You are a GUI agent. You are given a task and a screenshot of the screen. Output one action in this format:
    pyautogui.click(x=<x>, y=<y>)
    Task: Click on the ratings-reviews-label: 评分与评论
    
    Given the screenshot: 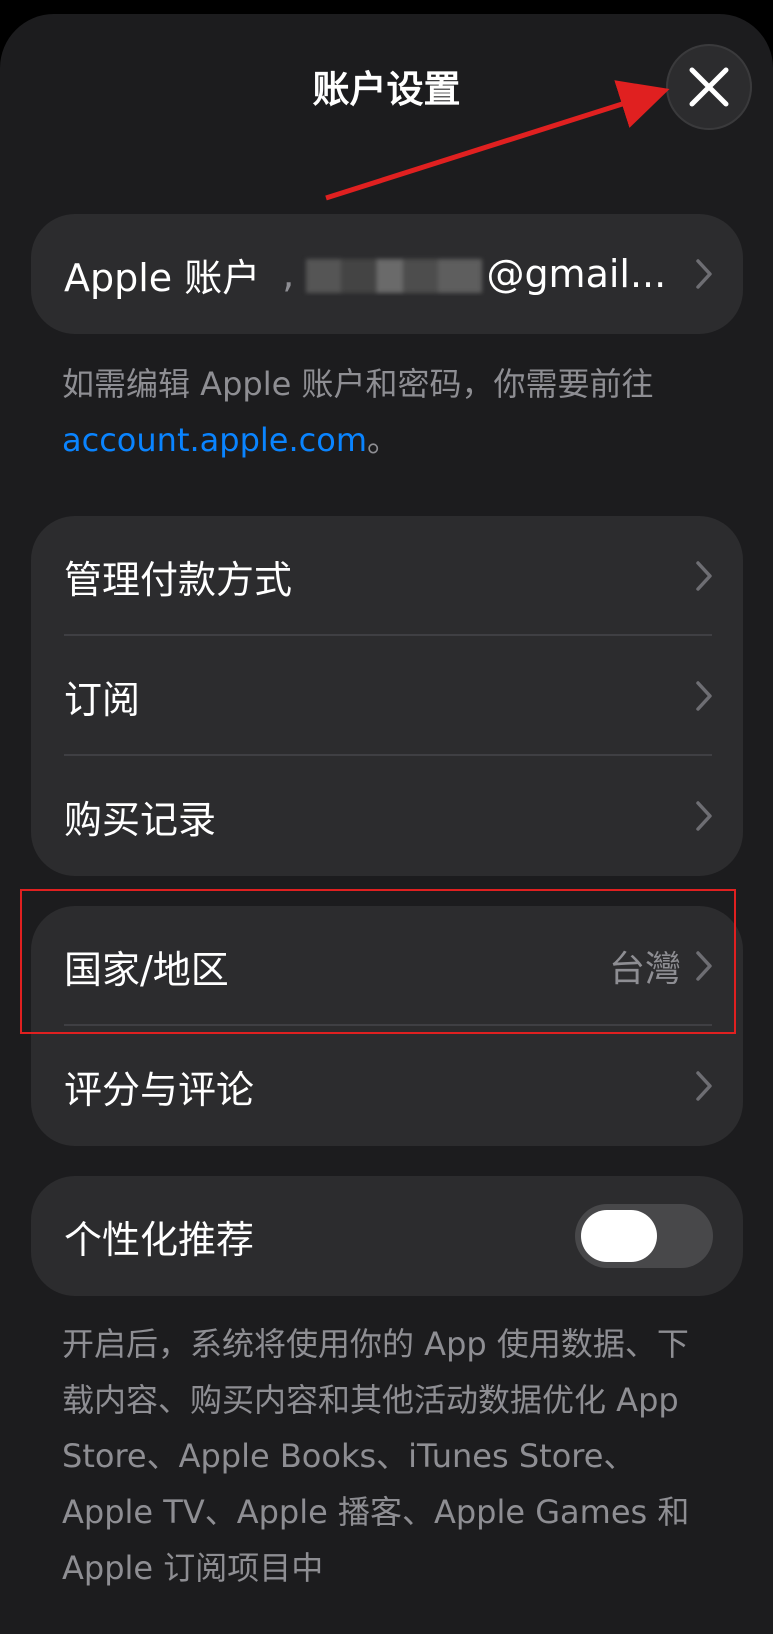 What is the action you would take?
    pyautogui.click(x=159, y=1089)
    